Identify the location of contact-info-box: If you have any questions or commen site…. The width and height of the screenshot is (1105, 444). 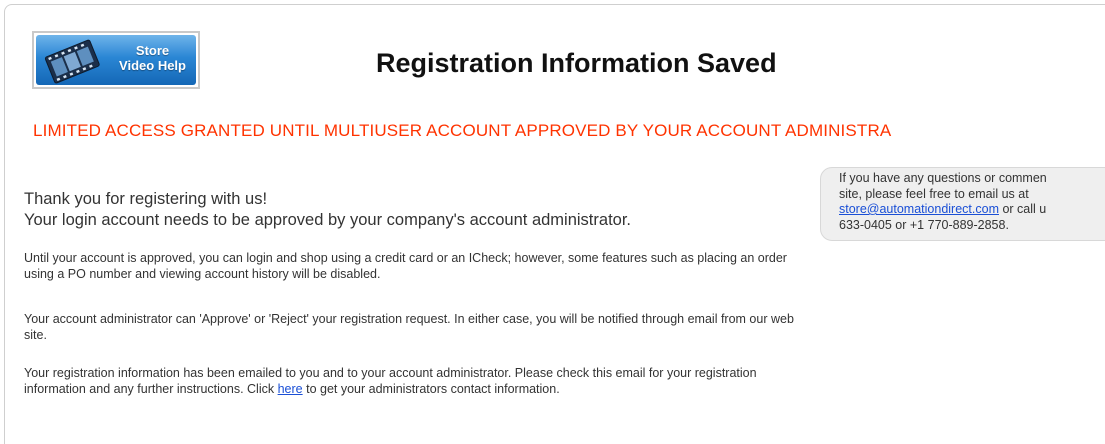
(962, 204).